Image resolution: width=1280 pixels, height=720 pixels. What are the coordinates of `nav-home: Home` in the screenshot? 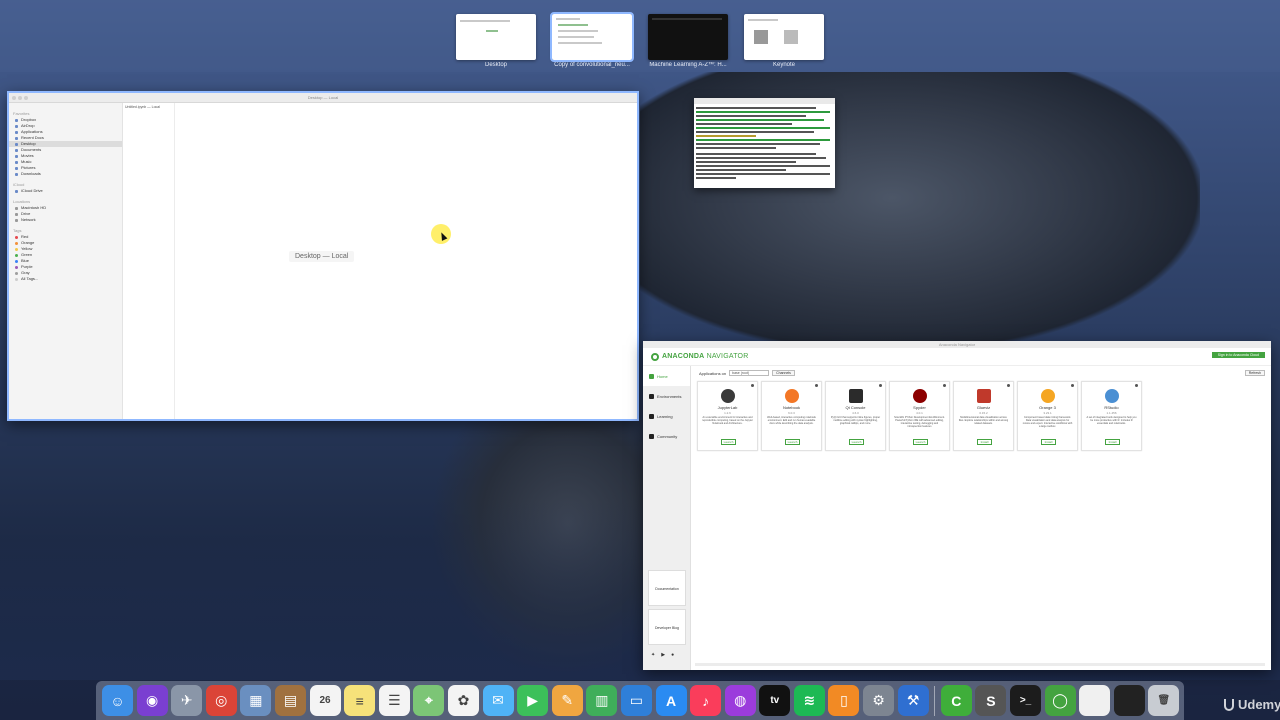 It's located at (666, 376).